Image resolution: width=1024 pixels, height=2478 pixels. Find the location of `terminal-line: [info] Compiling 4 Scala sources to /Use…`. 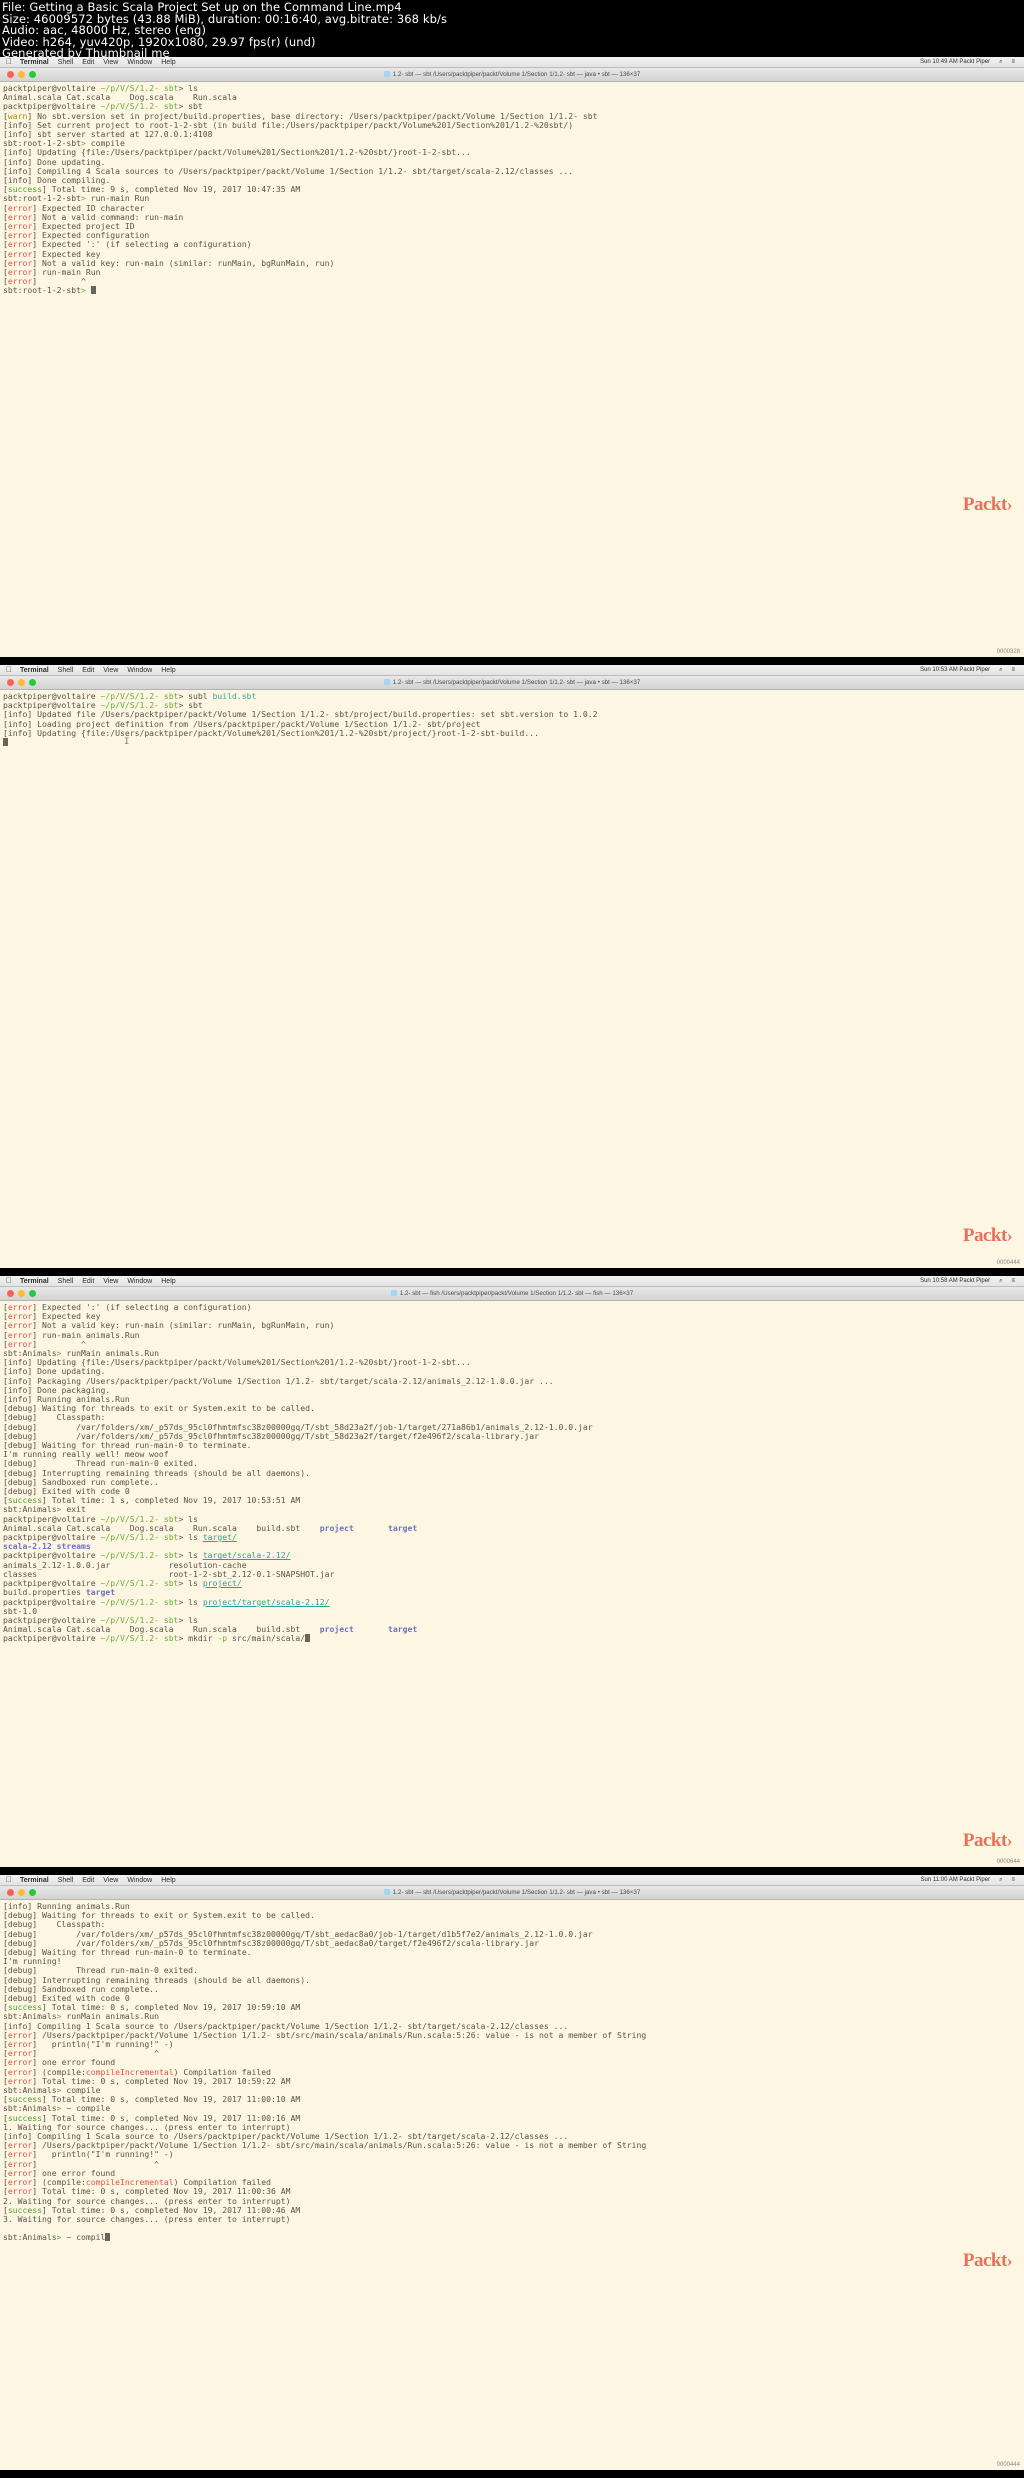

terminal-line: [info] Compiling 4 Scala sources to /Use… is located at coordinates (512, 171).